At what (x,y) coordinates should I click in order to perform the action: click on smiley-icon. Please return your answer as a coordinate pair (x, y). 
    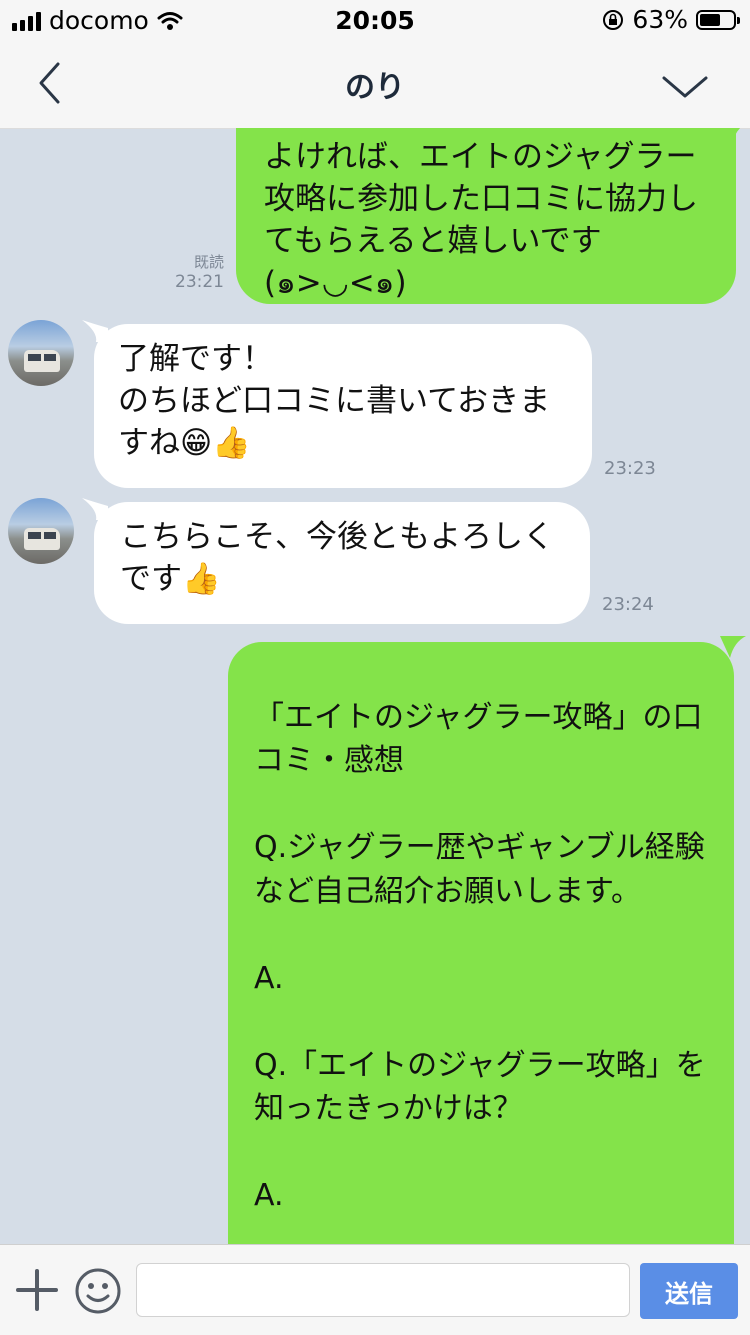
    Looking at the image, I should click on (98, 1291).